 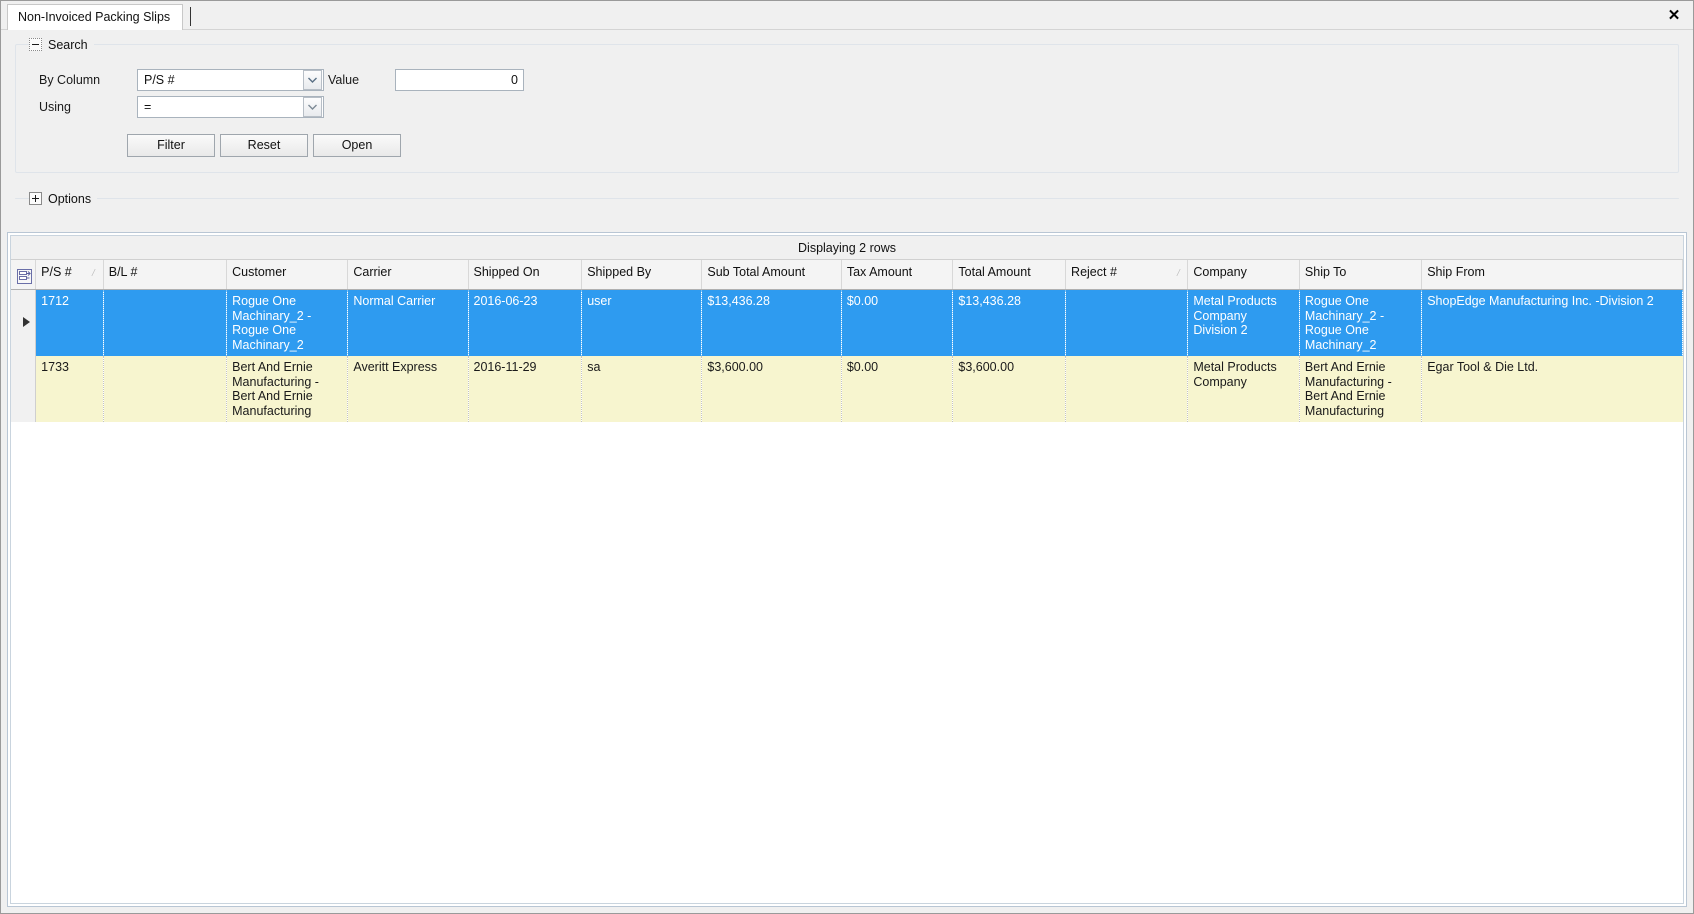 I want to click on column-header-tax-amount: Tax Amount, so click(x=897, y=275).